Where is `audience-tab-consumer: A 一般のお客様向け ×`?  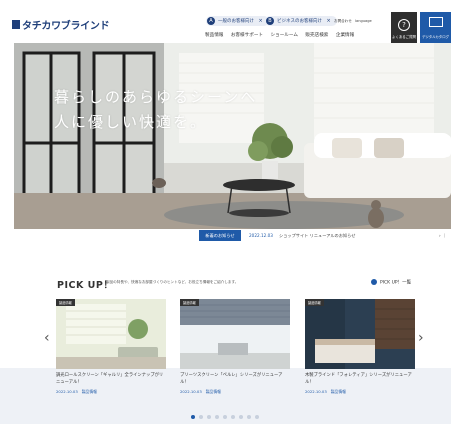
audience-tab-consumer: A 一般のお客様向け × is located at coordinates (237, 21).